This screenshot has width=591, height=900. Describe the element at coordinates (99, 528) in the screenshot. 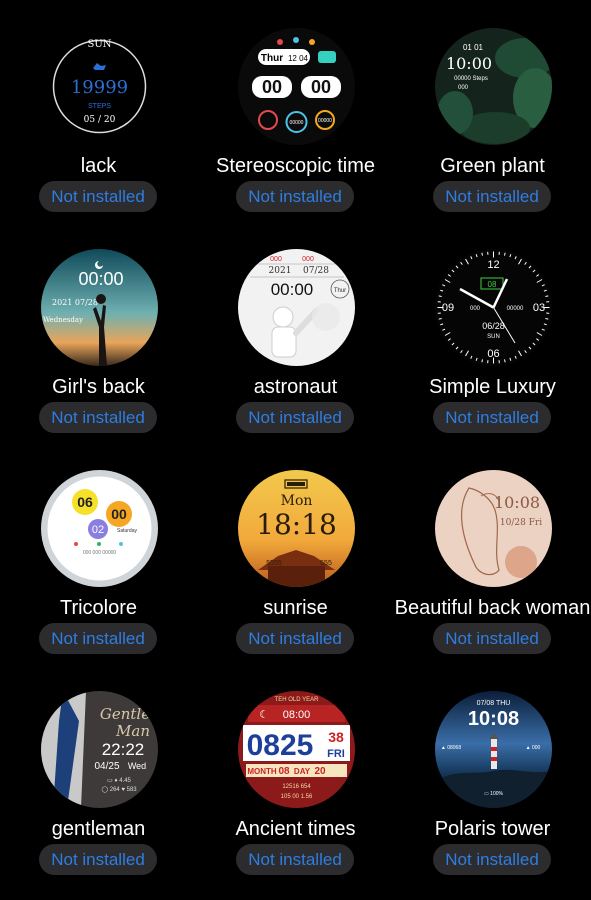

I see `watch-face-preview: 06 00 02 Saturday 000 000 00000` at that location.